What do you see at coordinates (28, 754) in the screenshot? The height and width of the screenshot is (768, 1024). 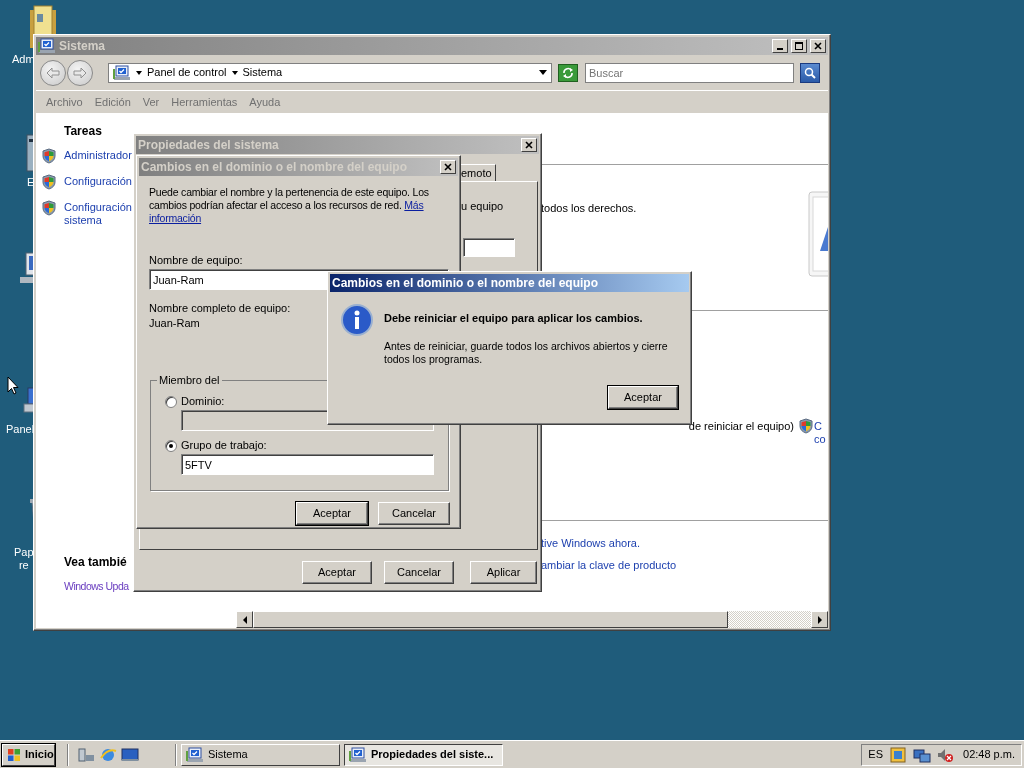 I see `start-button: Inicio` at bounding box center [28, 754].